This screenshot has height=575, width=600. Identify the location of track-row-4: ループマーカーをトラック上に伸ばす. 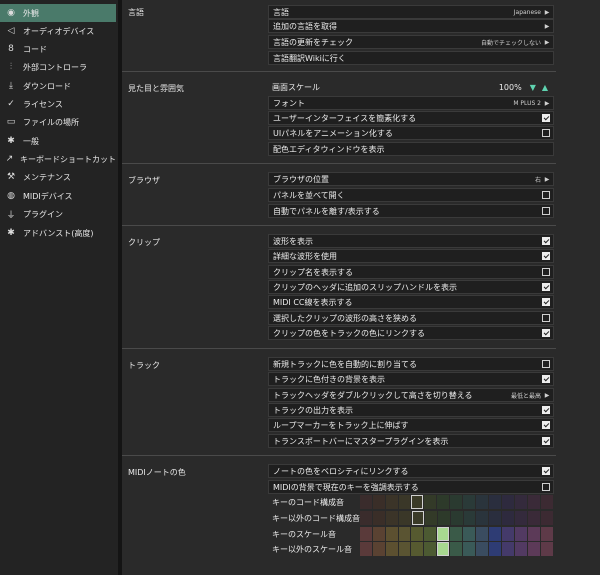
(411, 425).